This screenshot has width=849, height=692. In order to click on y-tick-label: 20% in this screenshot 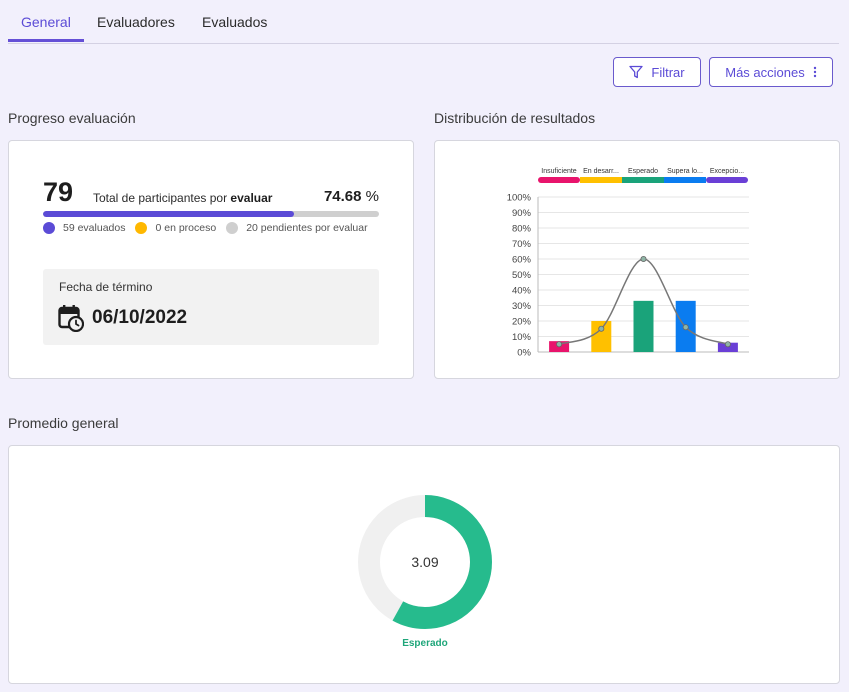, I will do `click(522, 322)`.